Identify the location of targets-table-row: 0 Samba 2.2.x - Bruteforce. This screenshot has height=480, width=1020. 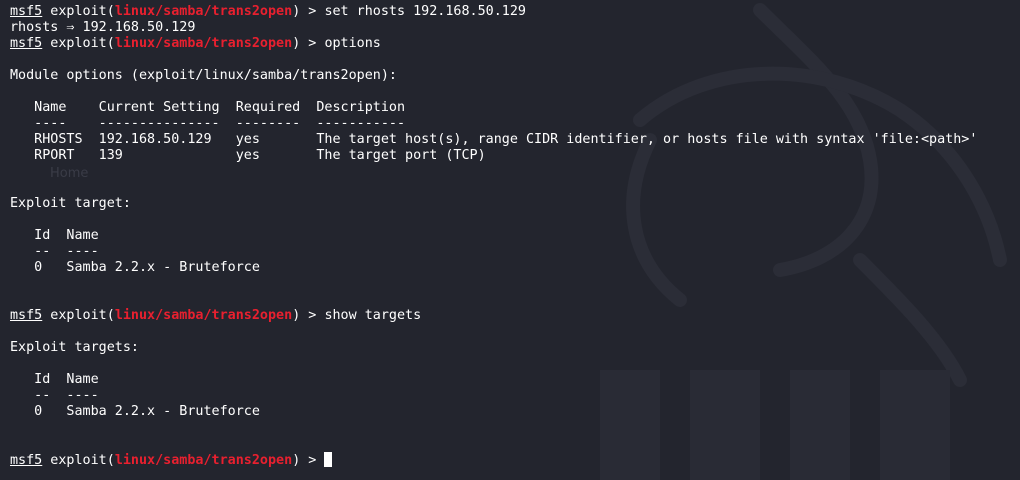
(135, 411).